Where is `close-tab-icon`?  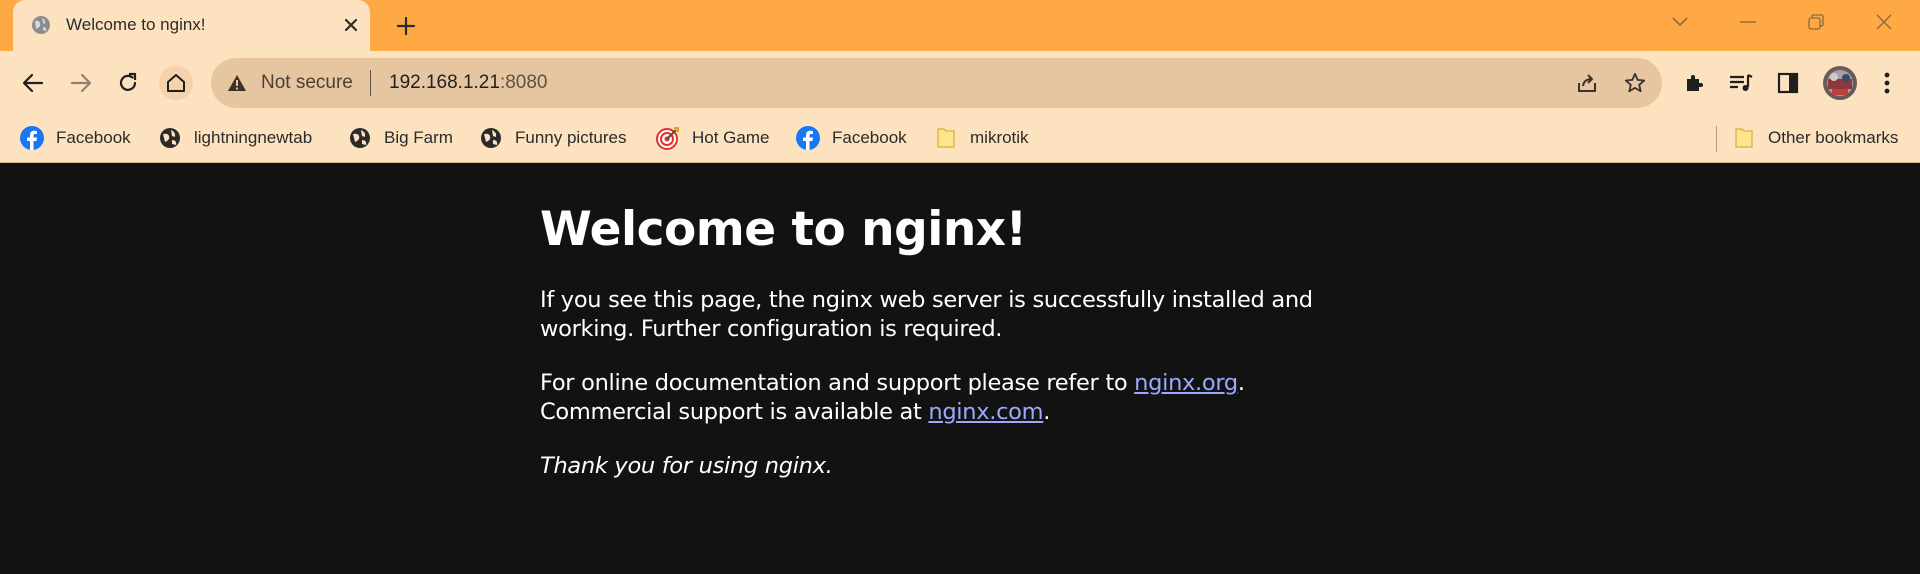
close-tab-icon is located at coordinates (351, 25).